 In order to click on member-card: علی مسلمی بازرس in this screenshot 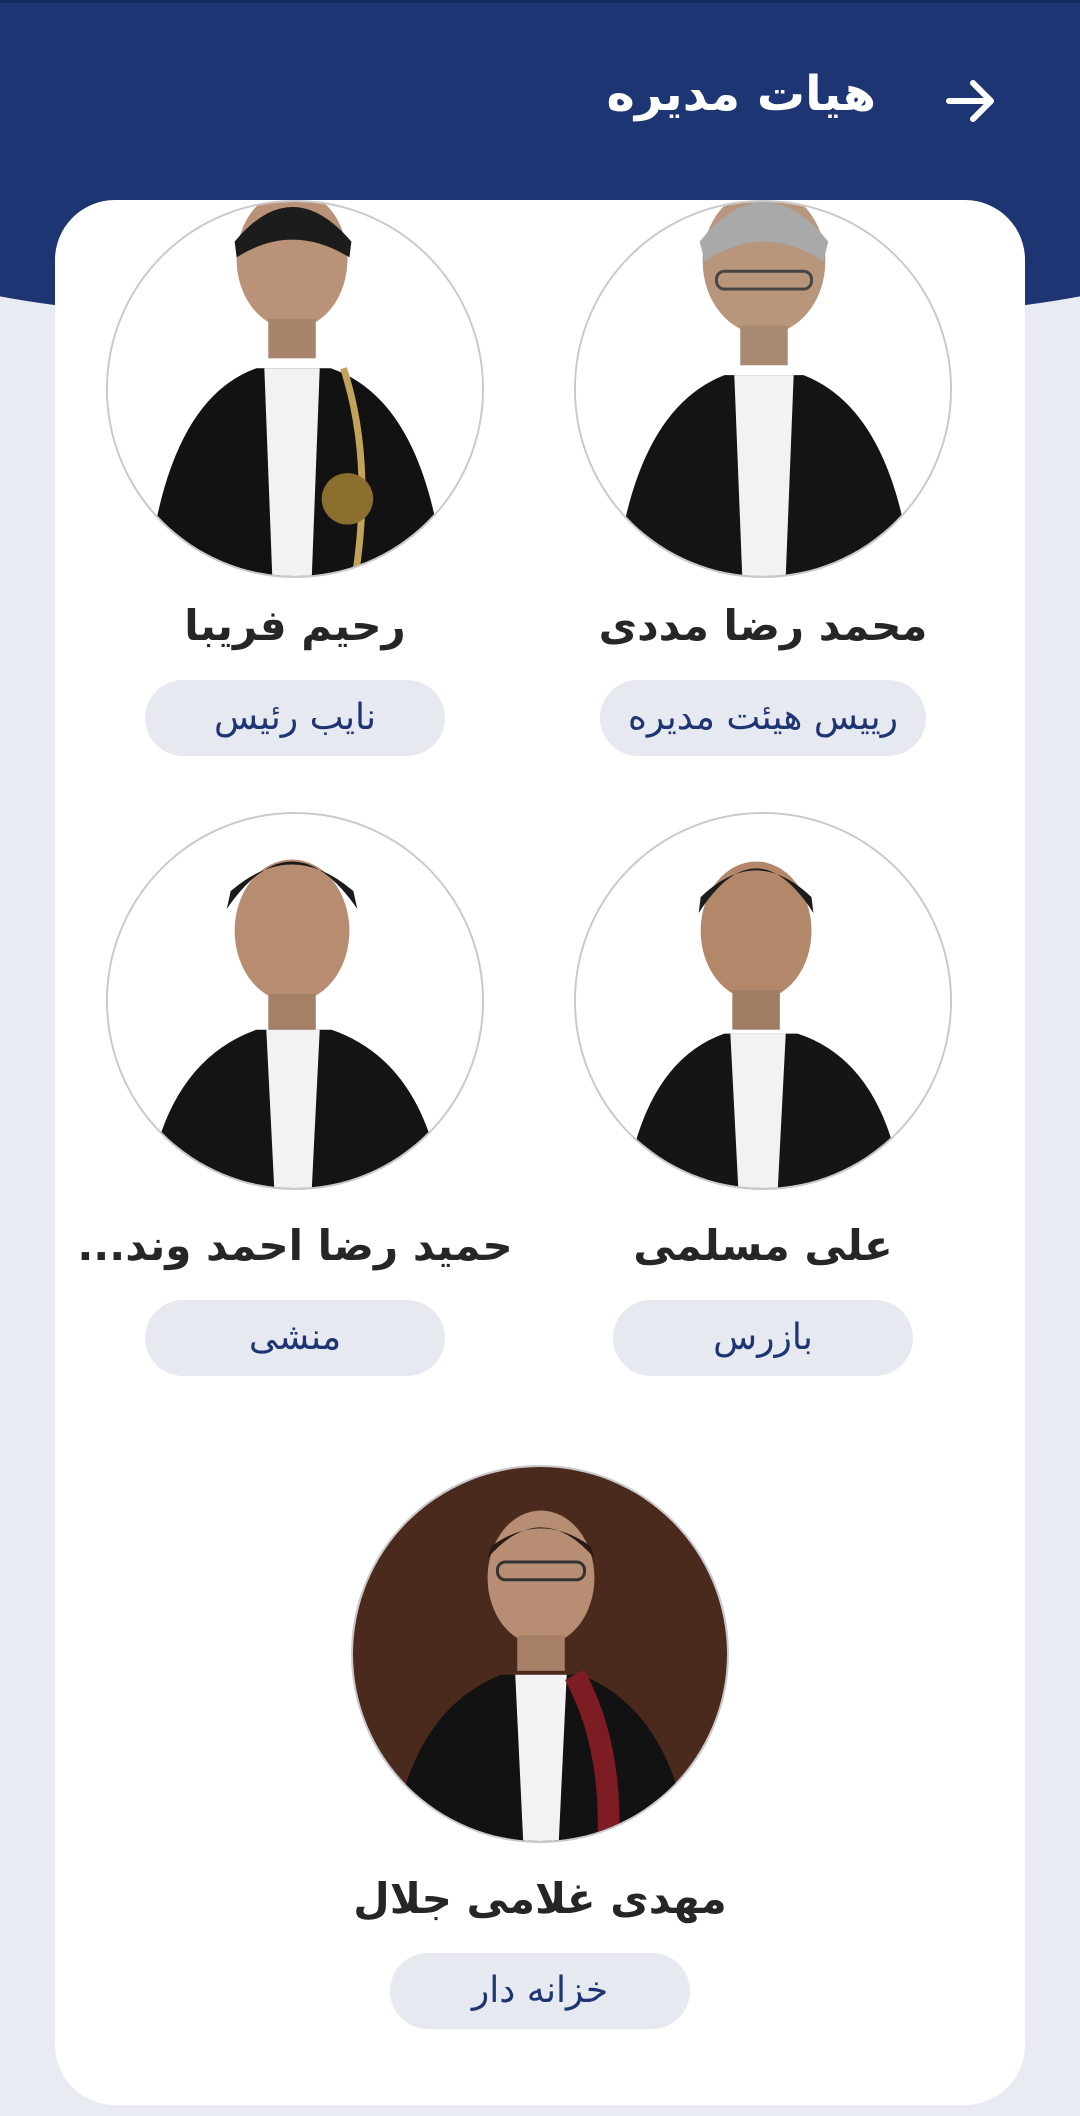, I will do `click(763, 1094)`.